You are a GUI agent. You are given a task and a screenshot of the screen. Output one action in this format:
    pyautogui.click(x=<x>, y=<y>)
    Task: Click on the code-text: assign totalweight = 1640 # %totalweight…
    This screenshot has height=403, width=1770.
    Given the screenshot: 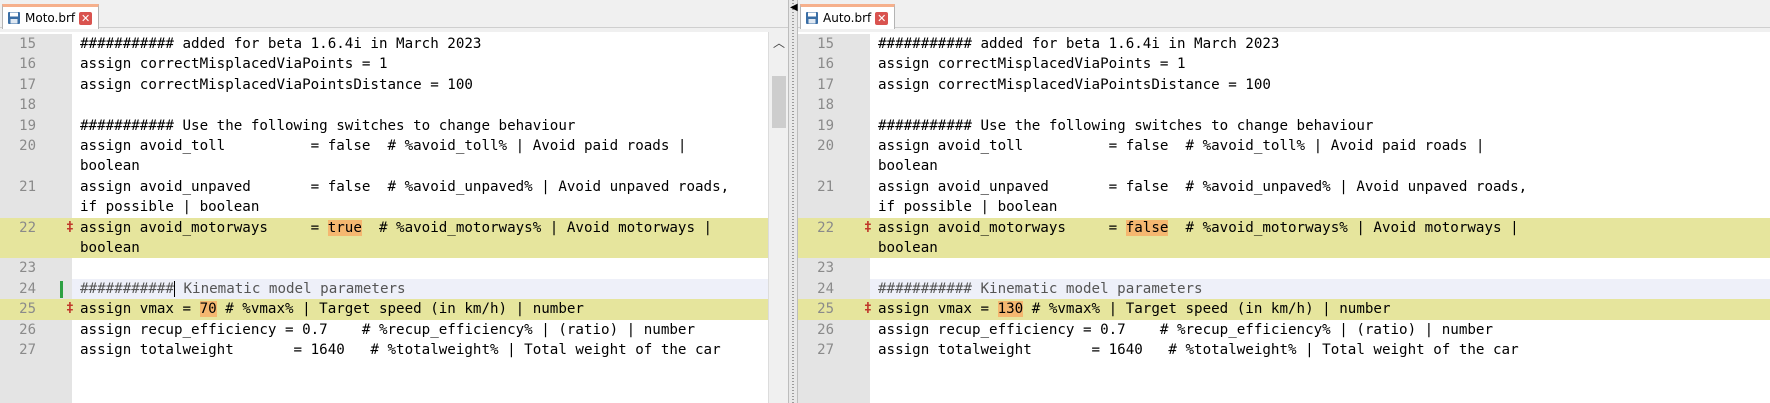 What is the action you would take?
    pyautogui.click(x=1198, y=350)
    